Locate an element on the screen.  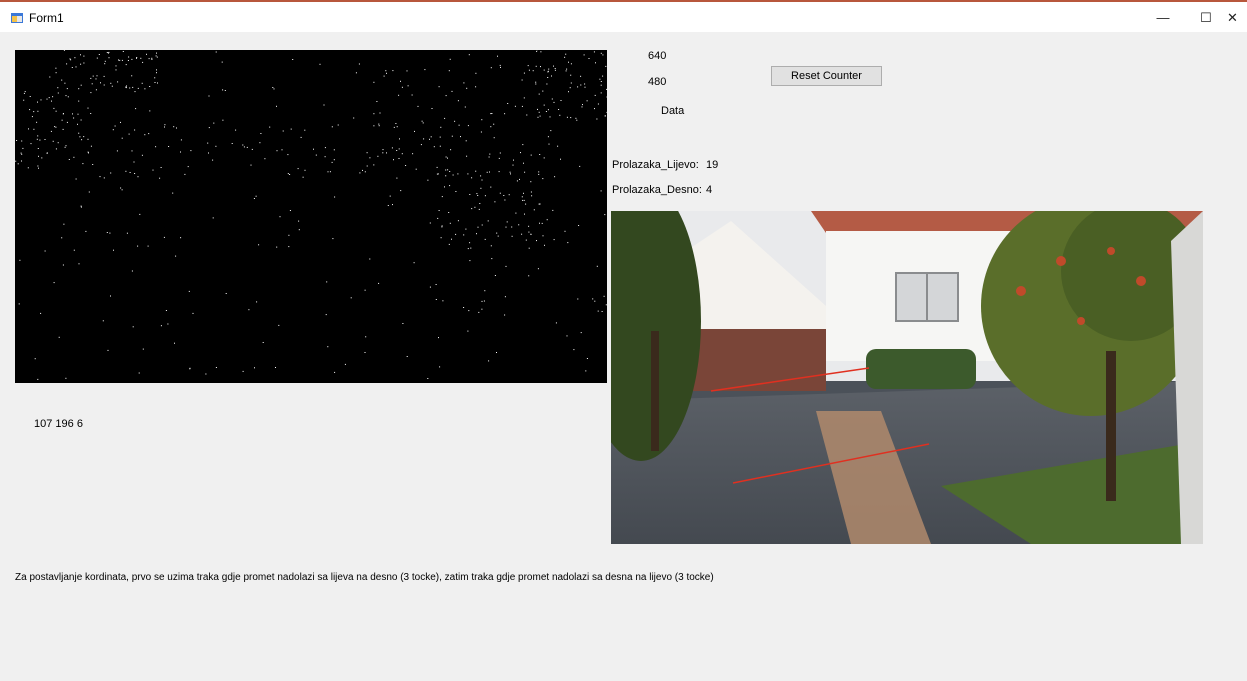
maximize-icon: ☐ is located at coordinates (1206, 18).